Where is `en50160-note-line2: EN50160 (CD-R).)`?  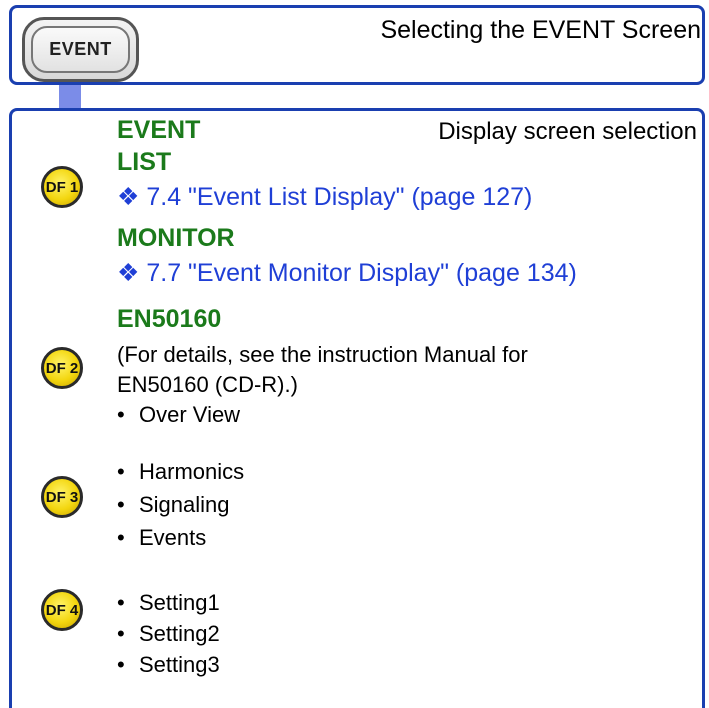
en50160-note-line2: EN50160 (CD-R).) is located at coordinates (207, 384).